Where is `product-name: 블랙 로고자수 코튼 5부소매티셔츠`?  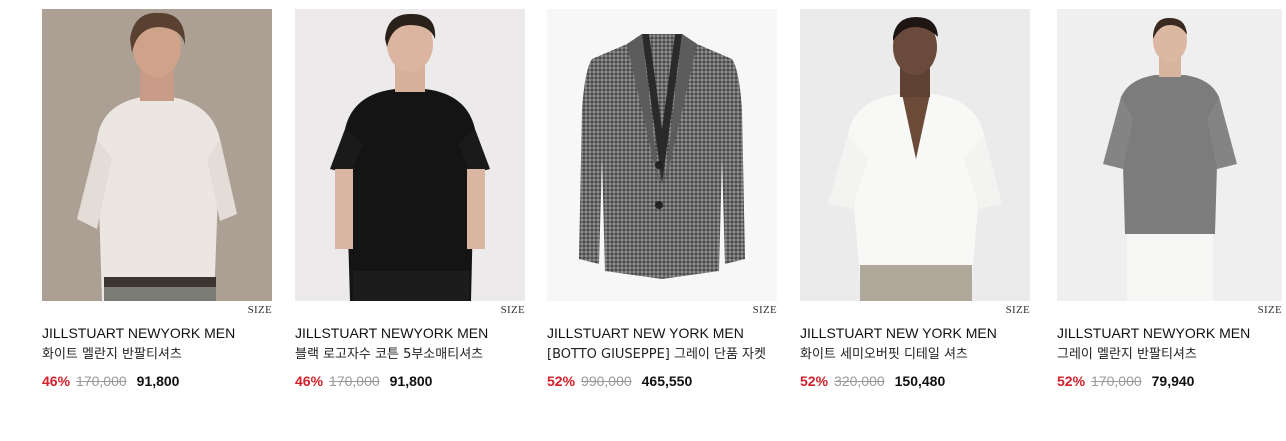
product-name: 블랙 로고자수 코튼 5부소매티셔츠 is located at coordinates (410, 354).